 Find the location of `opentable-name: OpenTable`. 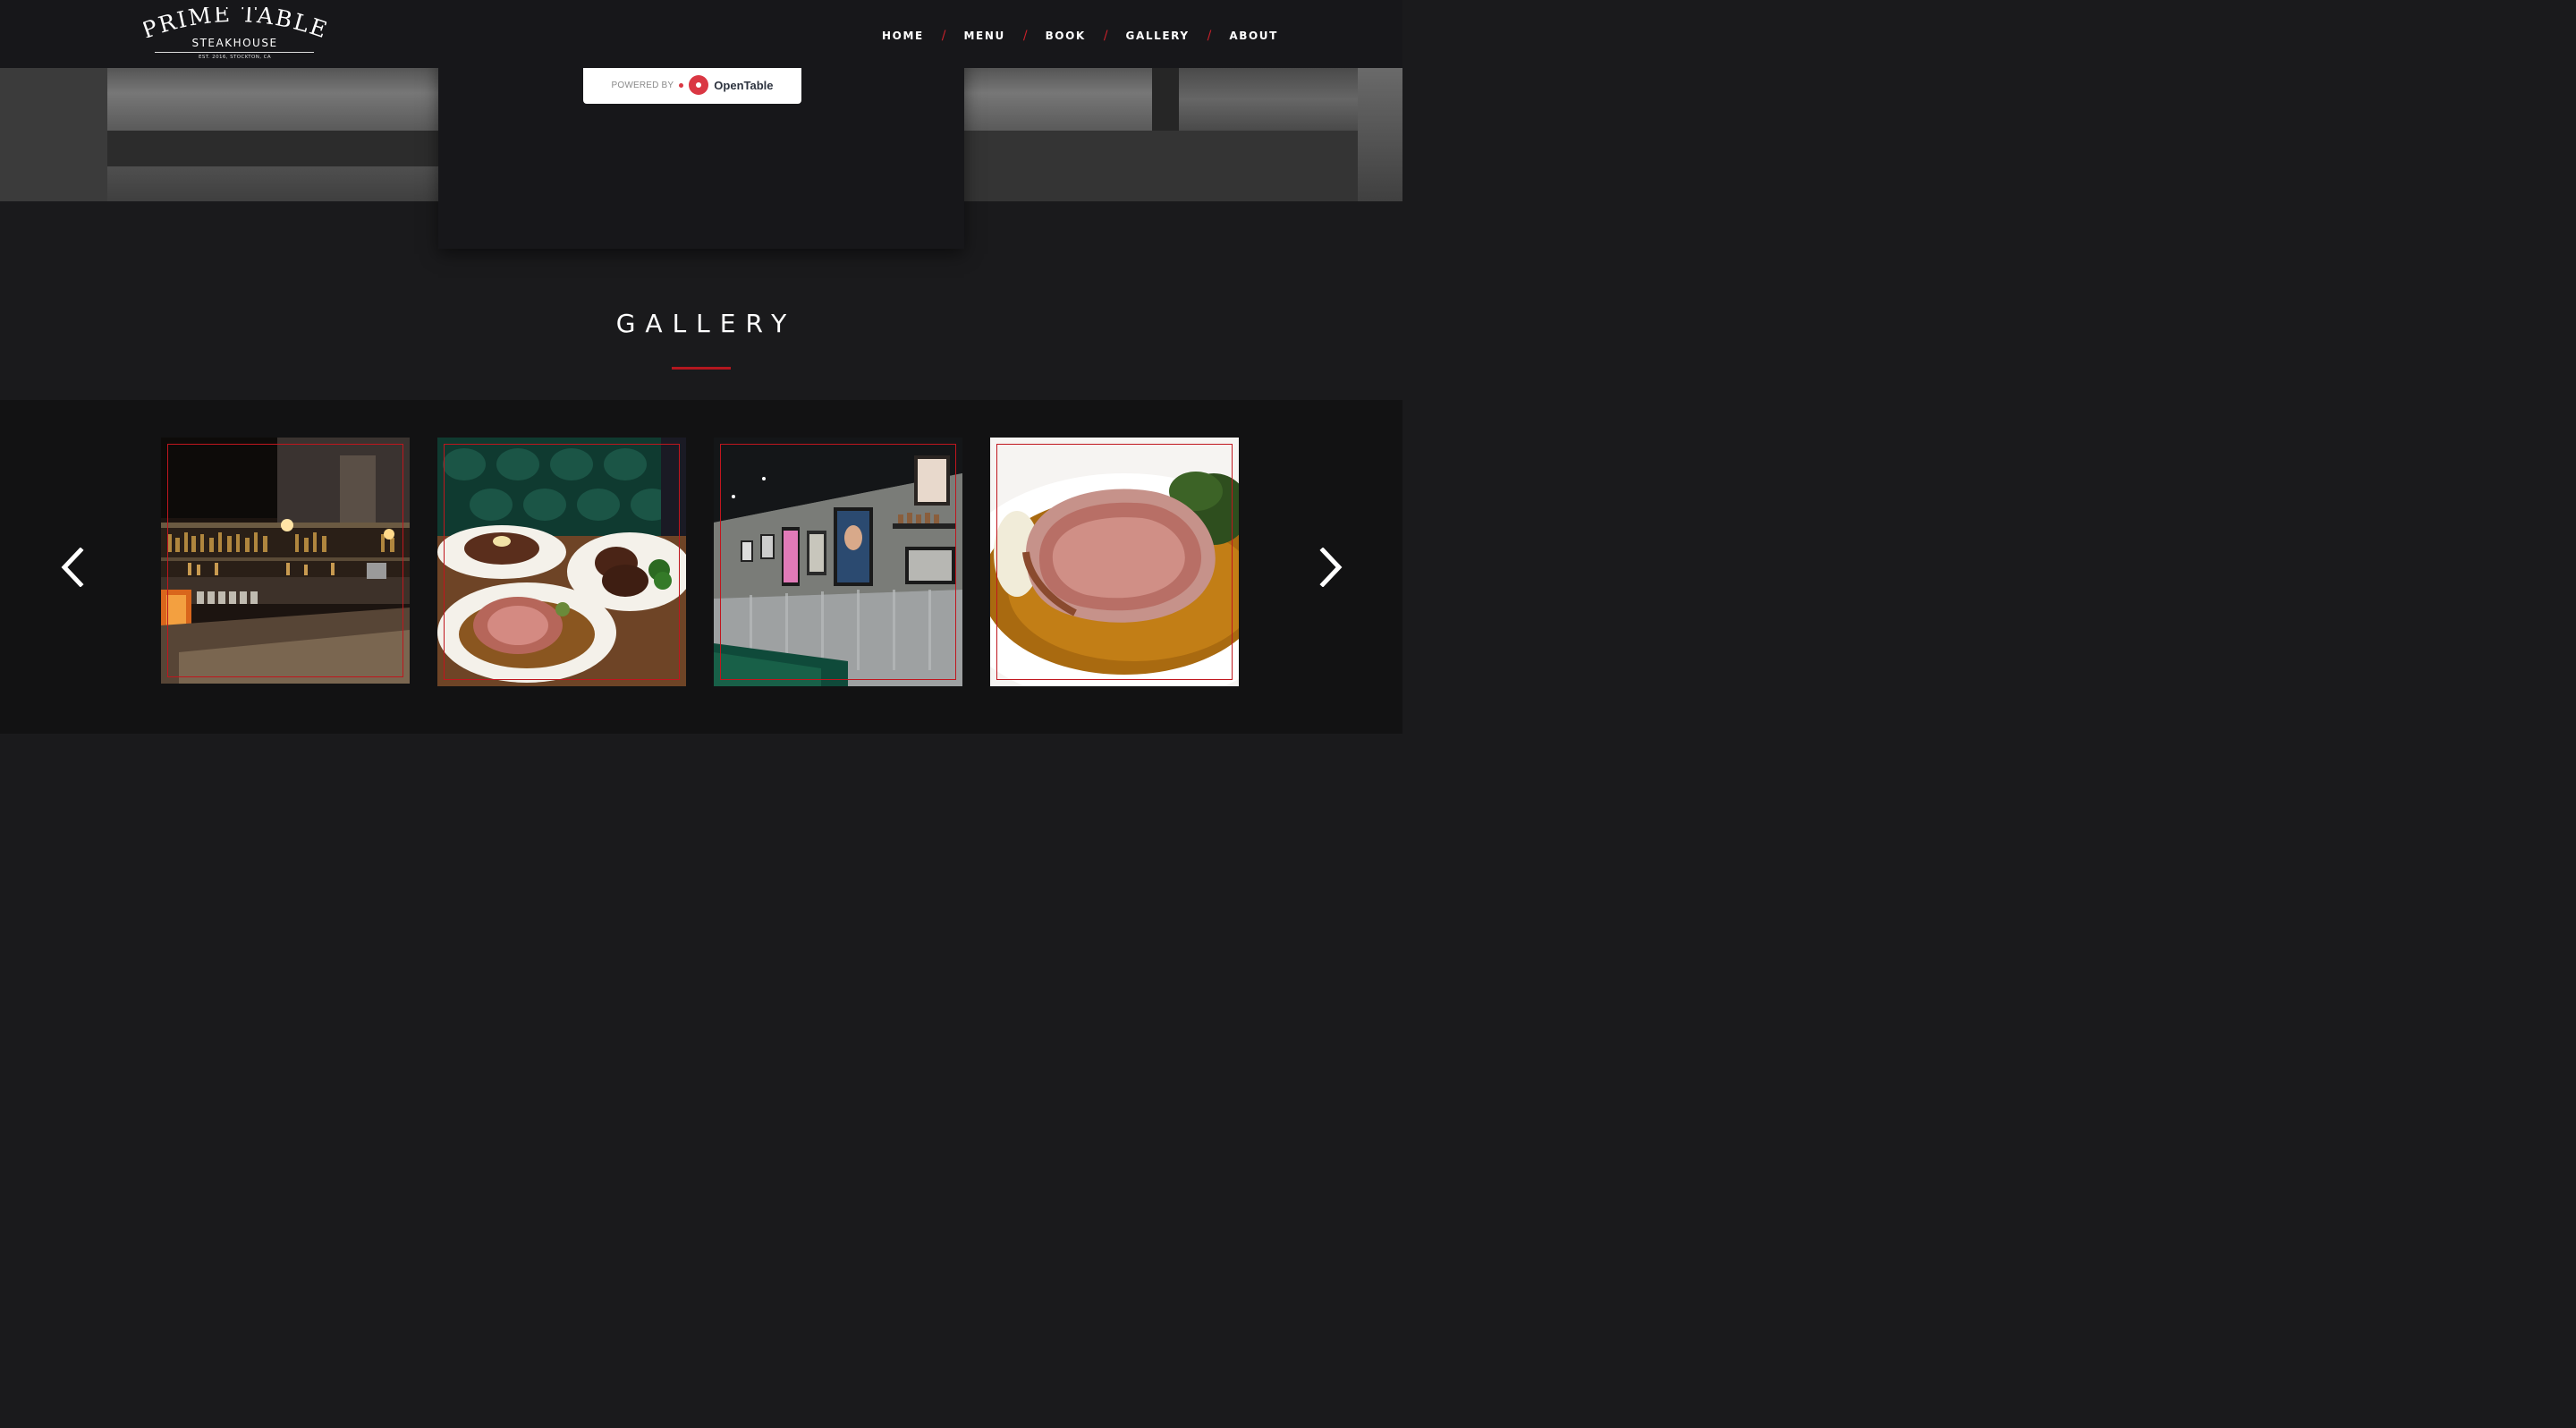

opentable-name: OpenTable is located at coordinates (744, 85).